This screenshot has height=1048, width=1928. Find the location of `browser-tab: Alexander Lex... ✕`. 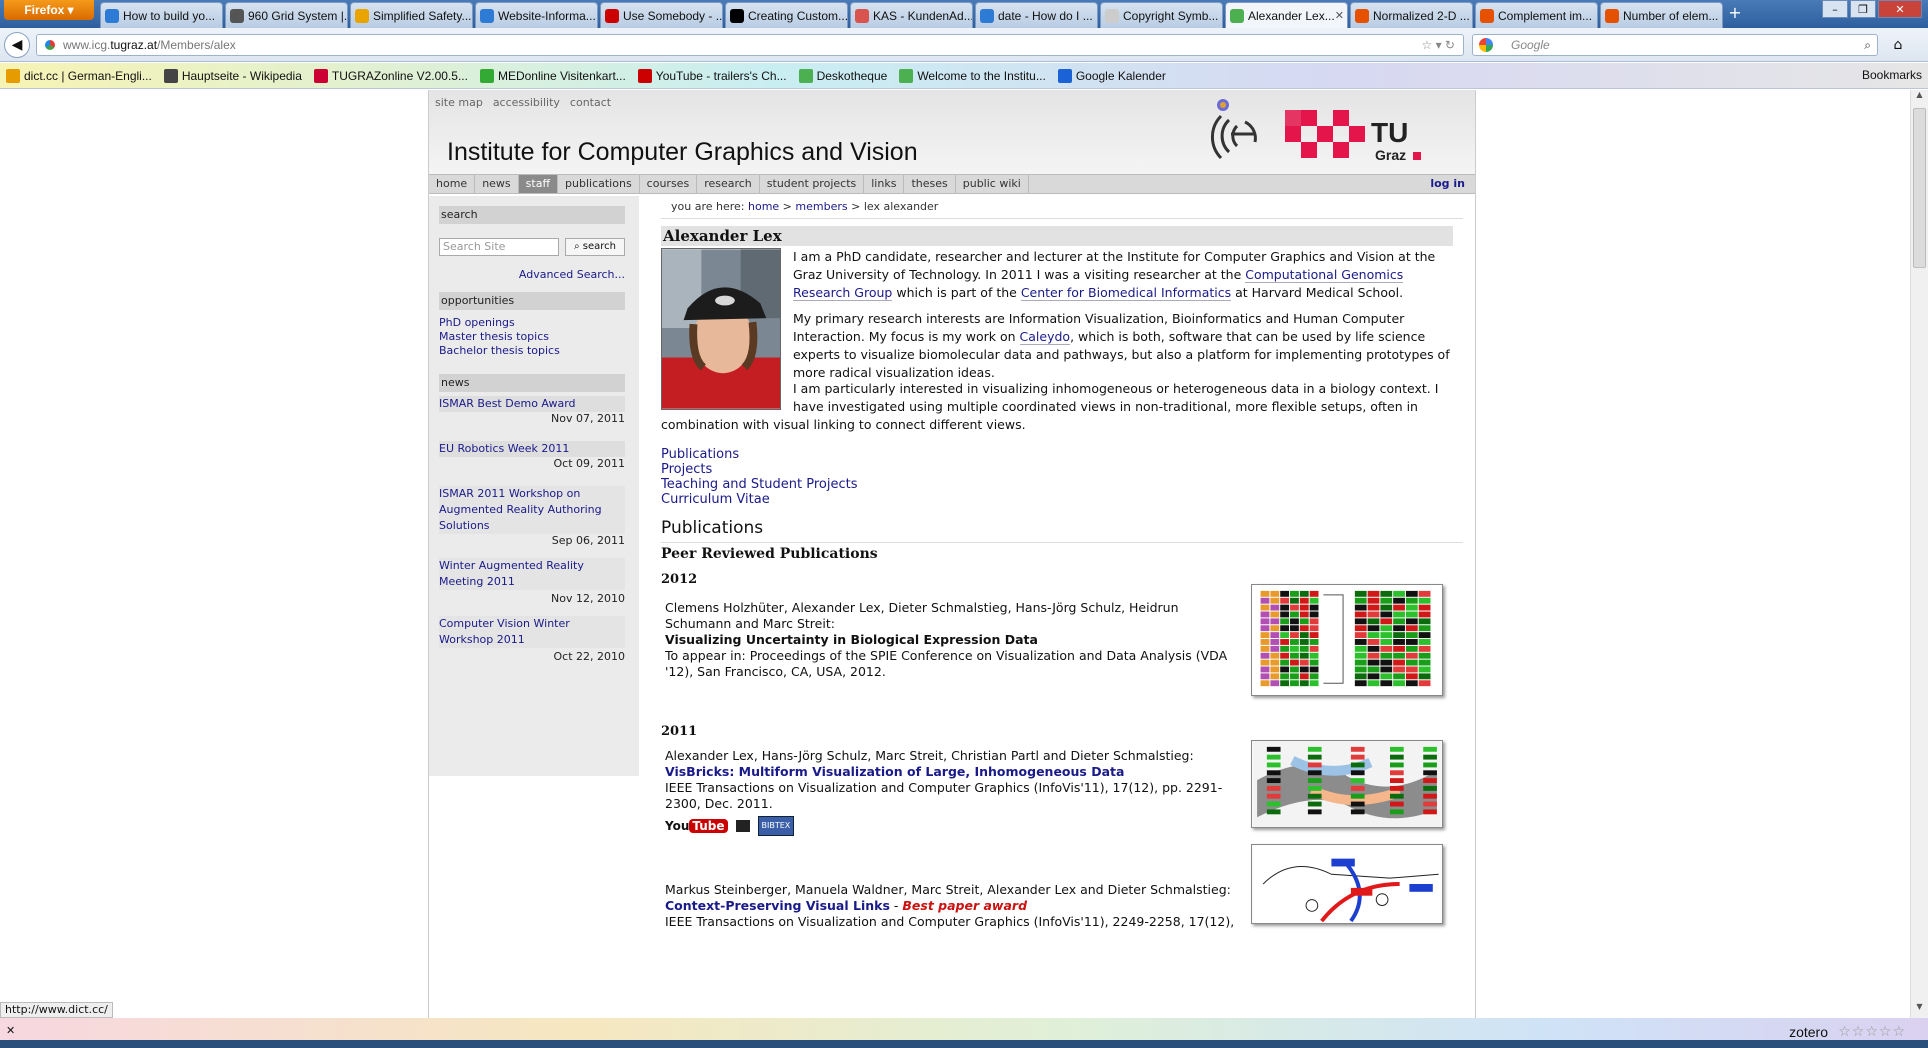

browser-tab: Alexander Lex... ✕ is located at coordinates (1286, 15).